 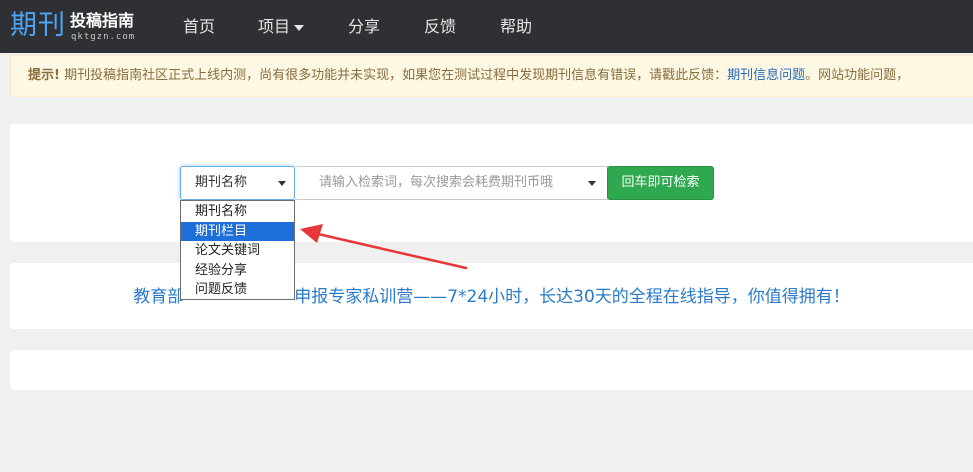 What do you see at coordinates (38, 26) in the screenshot?
I see `logo: 期刊` at bounding box center [38, 26].